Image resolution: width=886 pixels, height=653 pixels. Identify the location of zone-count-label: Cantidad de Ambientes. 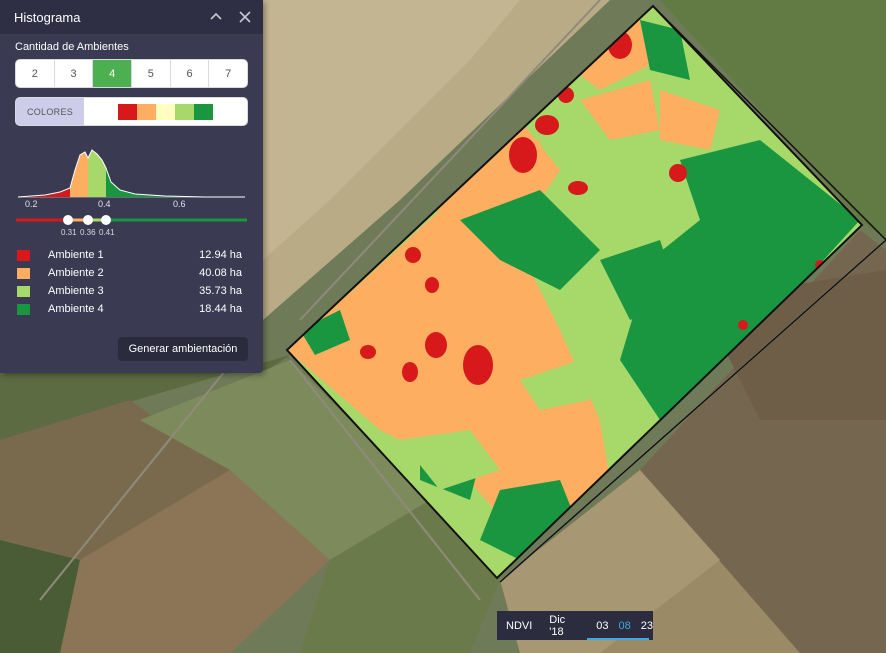
(72, 47).